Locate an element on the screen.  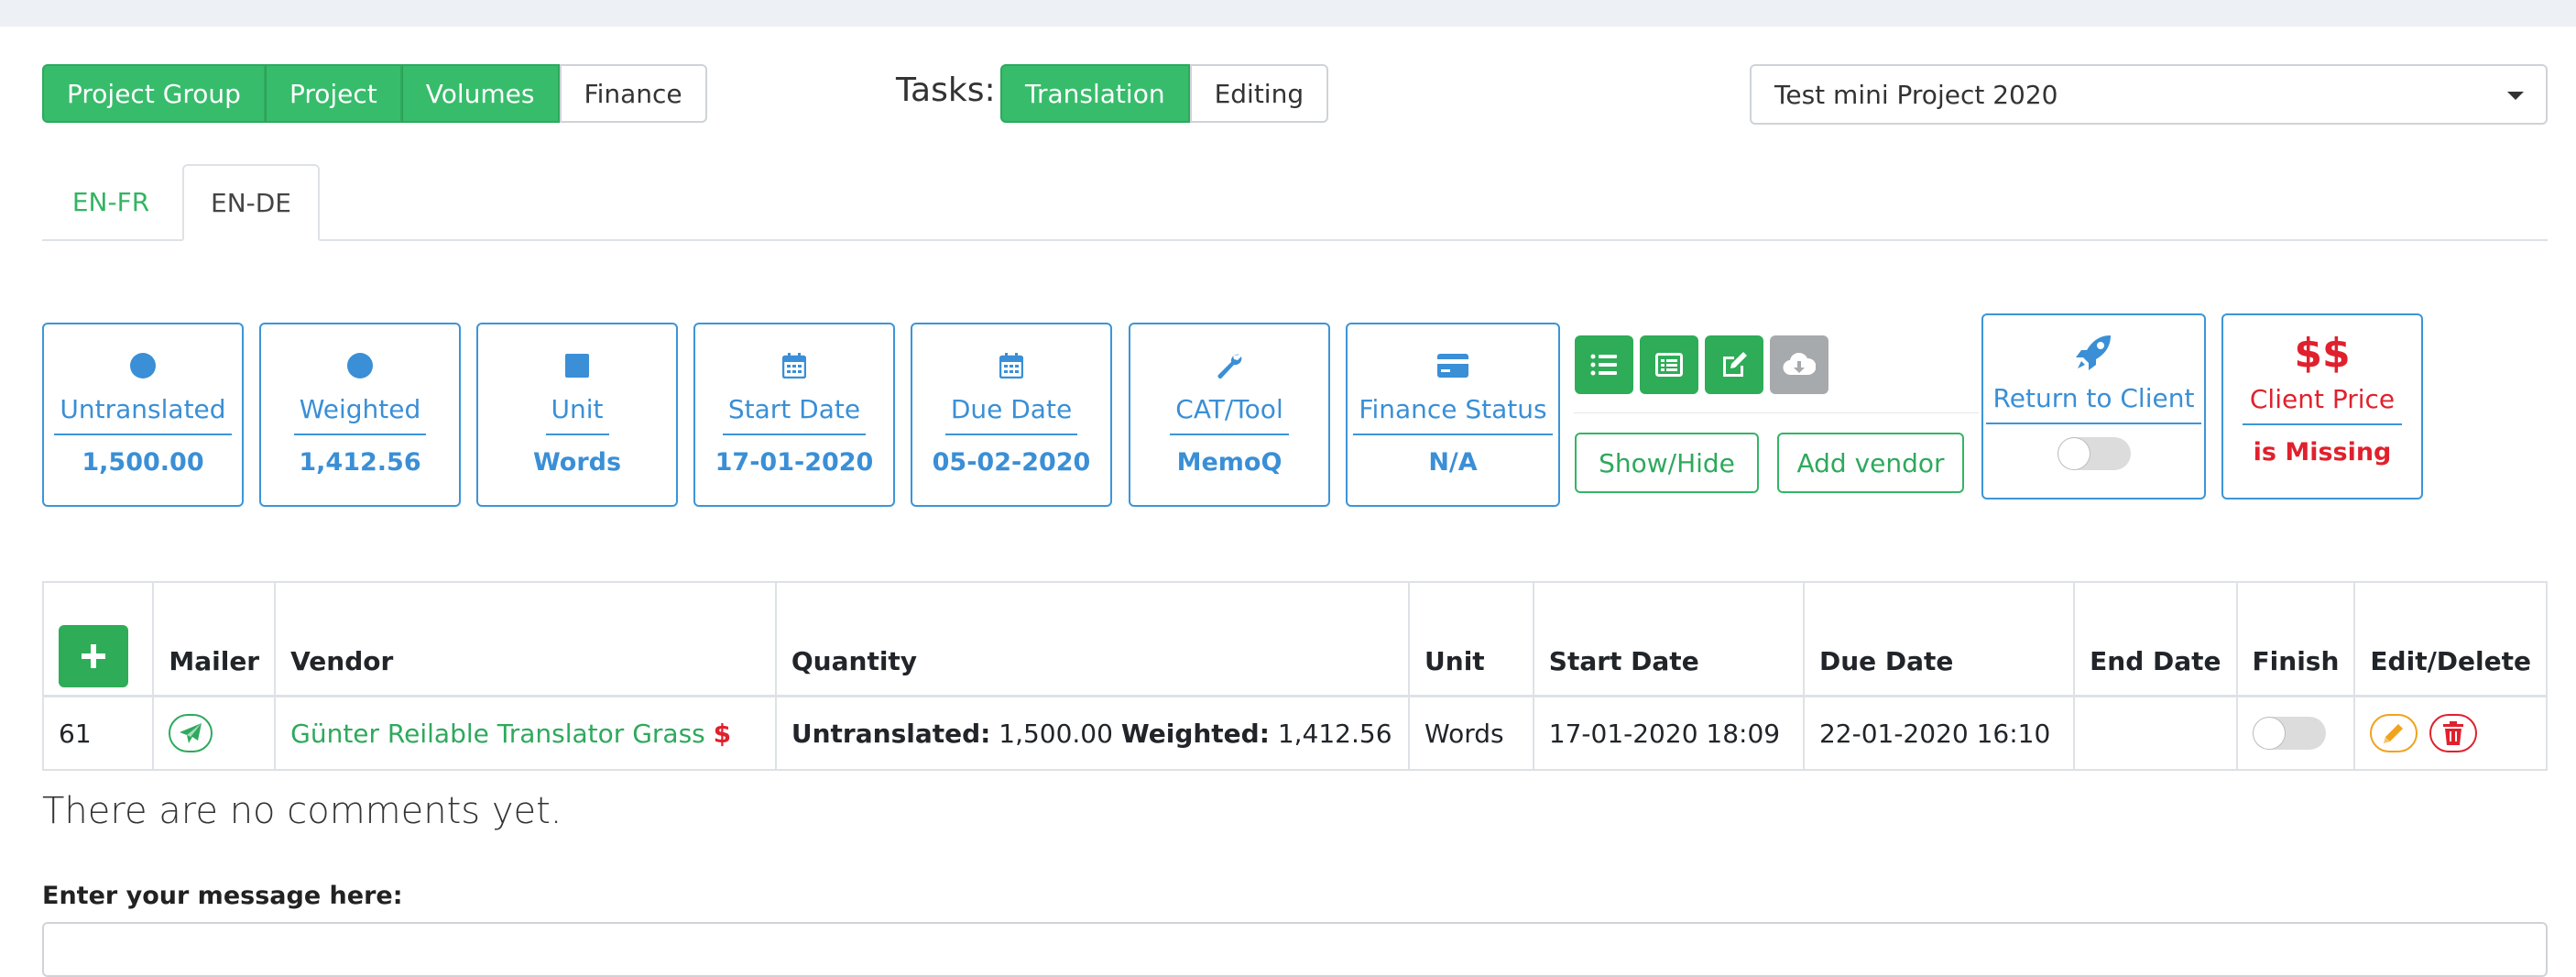
card-label: Untranslated is located at coordinates (143, 414).